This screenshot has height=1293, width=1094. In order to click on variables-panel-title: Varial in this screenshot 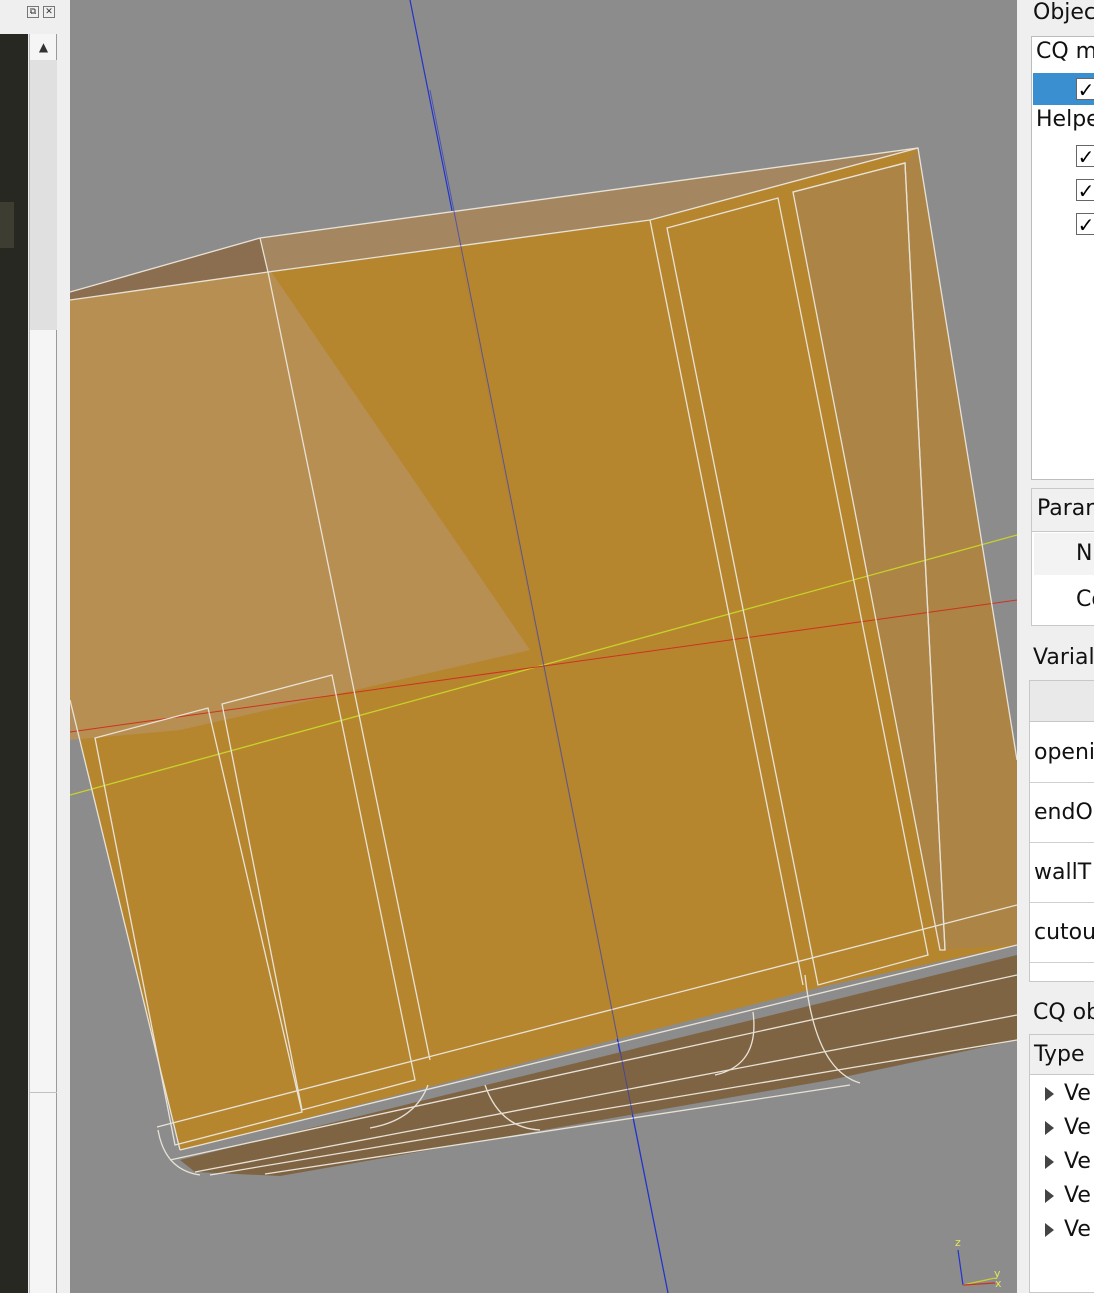, I will do `click(1063, 657)`.